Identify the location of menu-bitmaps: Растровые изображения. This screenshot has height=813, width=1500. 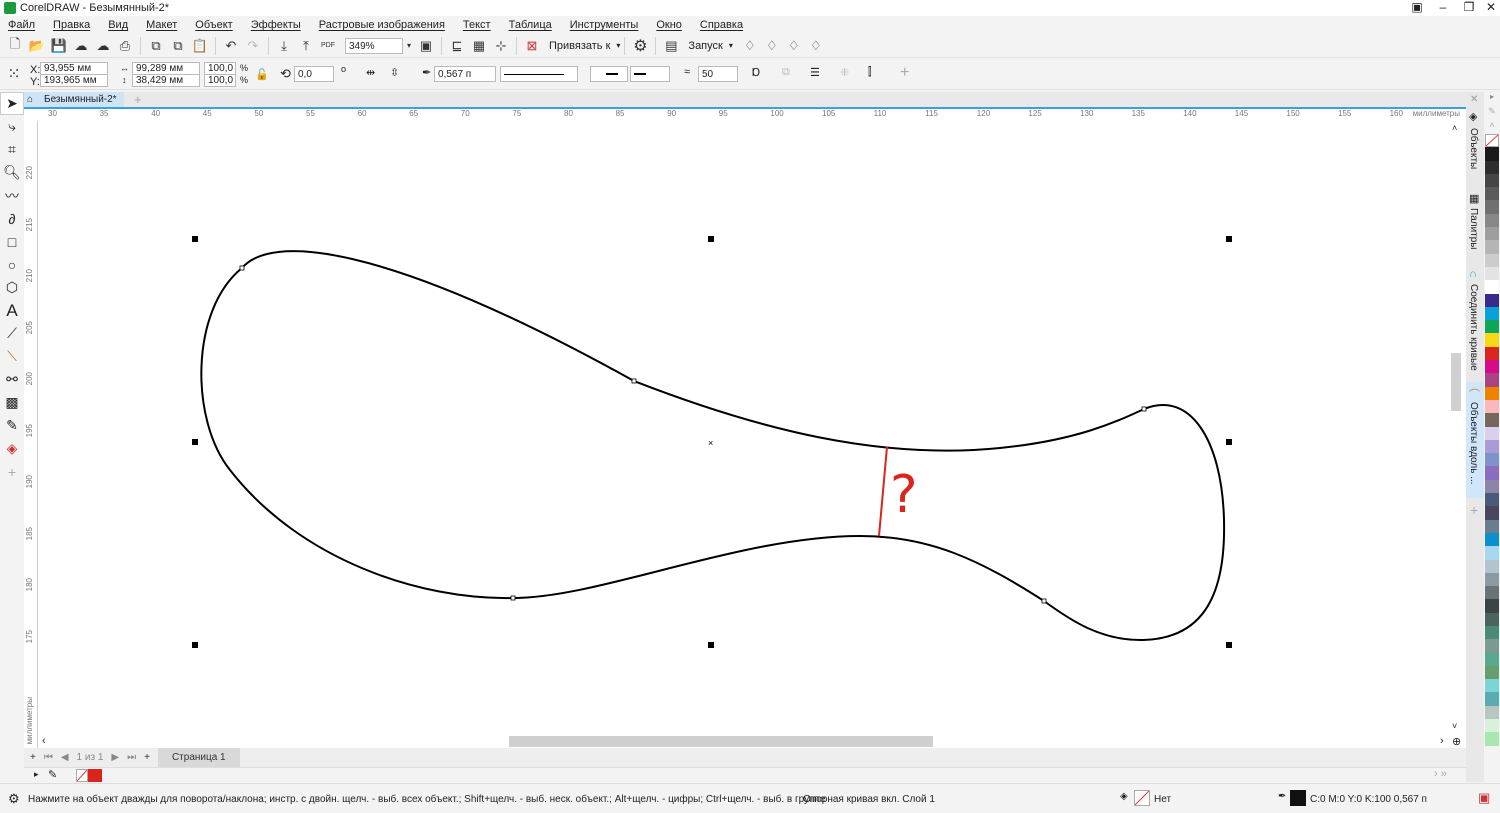
(382, 25).